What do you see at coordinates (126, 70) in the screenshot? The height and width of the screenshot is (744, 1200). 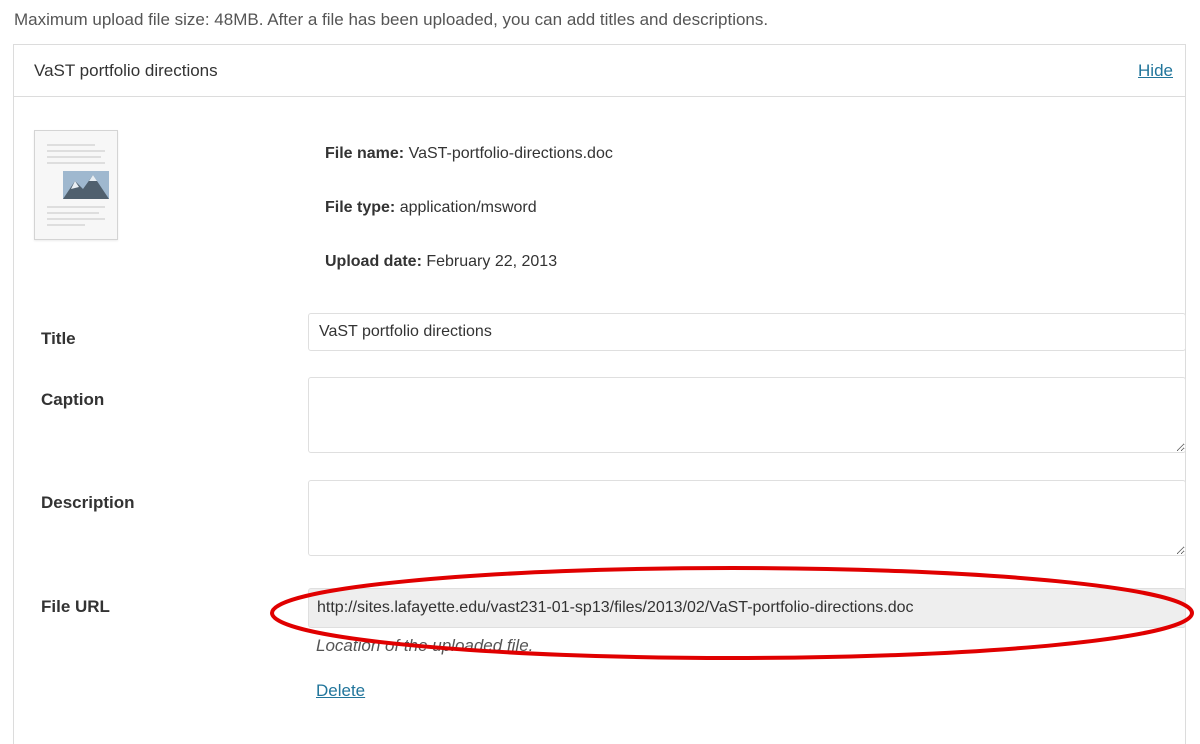 I see `media-item-title: VaST portfolio directions` at bounding box center [126, 70].